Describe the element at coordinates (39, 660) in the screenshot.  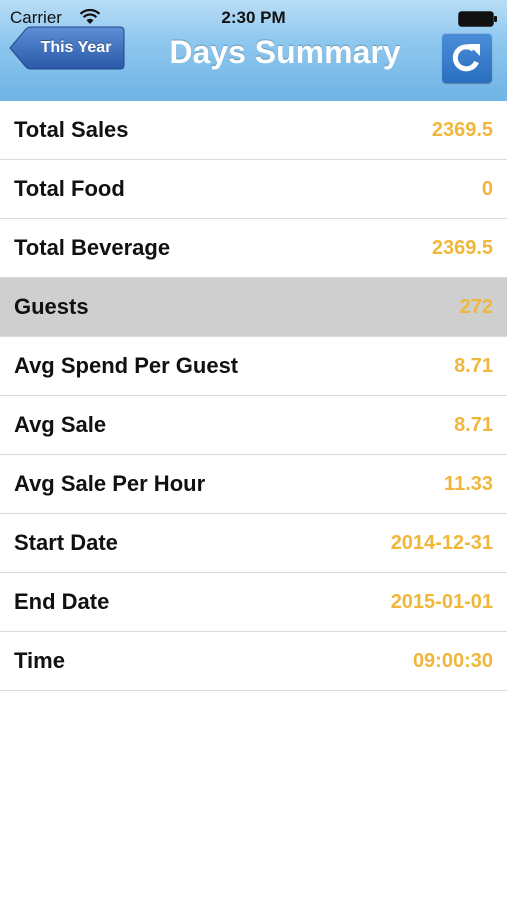
I see `row-label: Time` at that location.